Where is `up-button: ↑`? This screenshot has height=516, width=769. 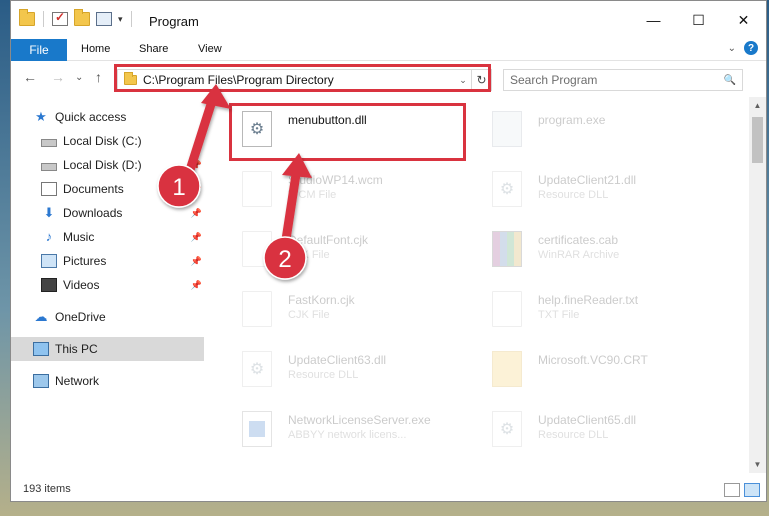 up-button: ↑ is located at coordinates (98, 77).